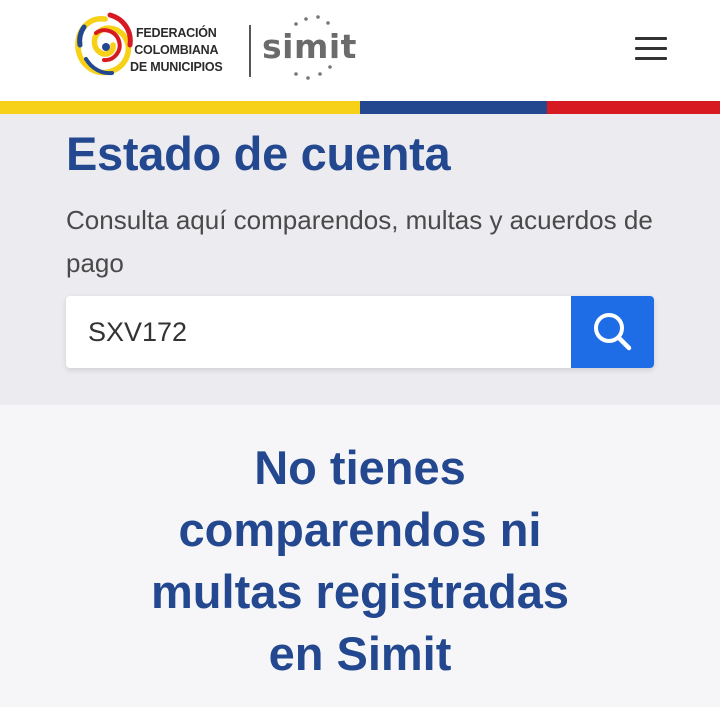  I want to click on message-line: comparendos ni, so click(360, 529).